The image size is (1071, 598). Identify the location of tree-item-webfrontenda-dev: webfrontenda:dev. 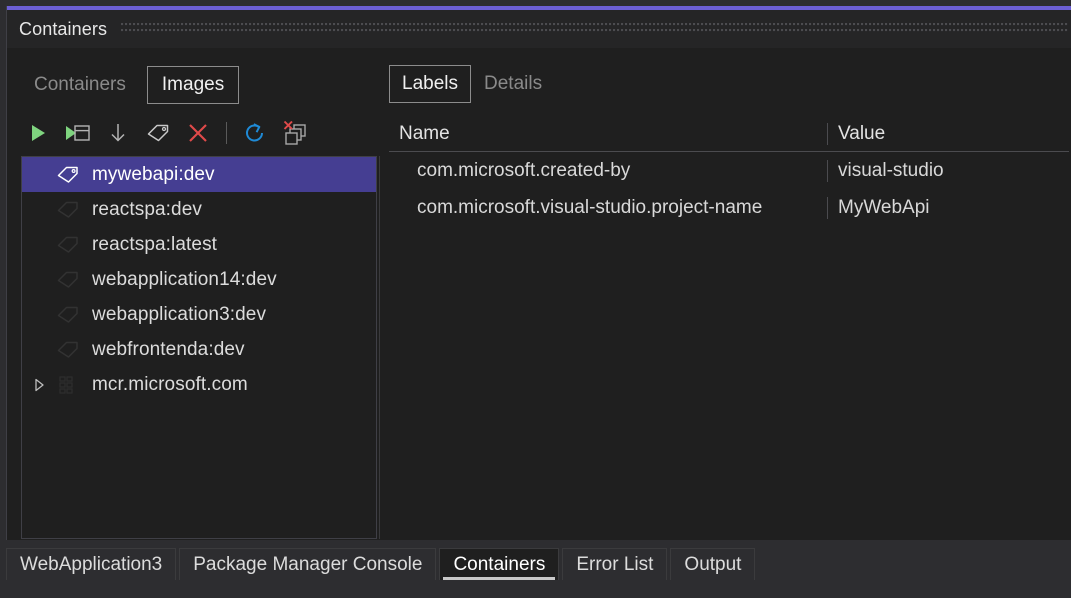
(199, 349).